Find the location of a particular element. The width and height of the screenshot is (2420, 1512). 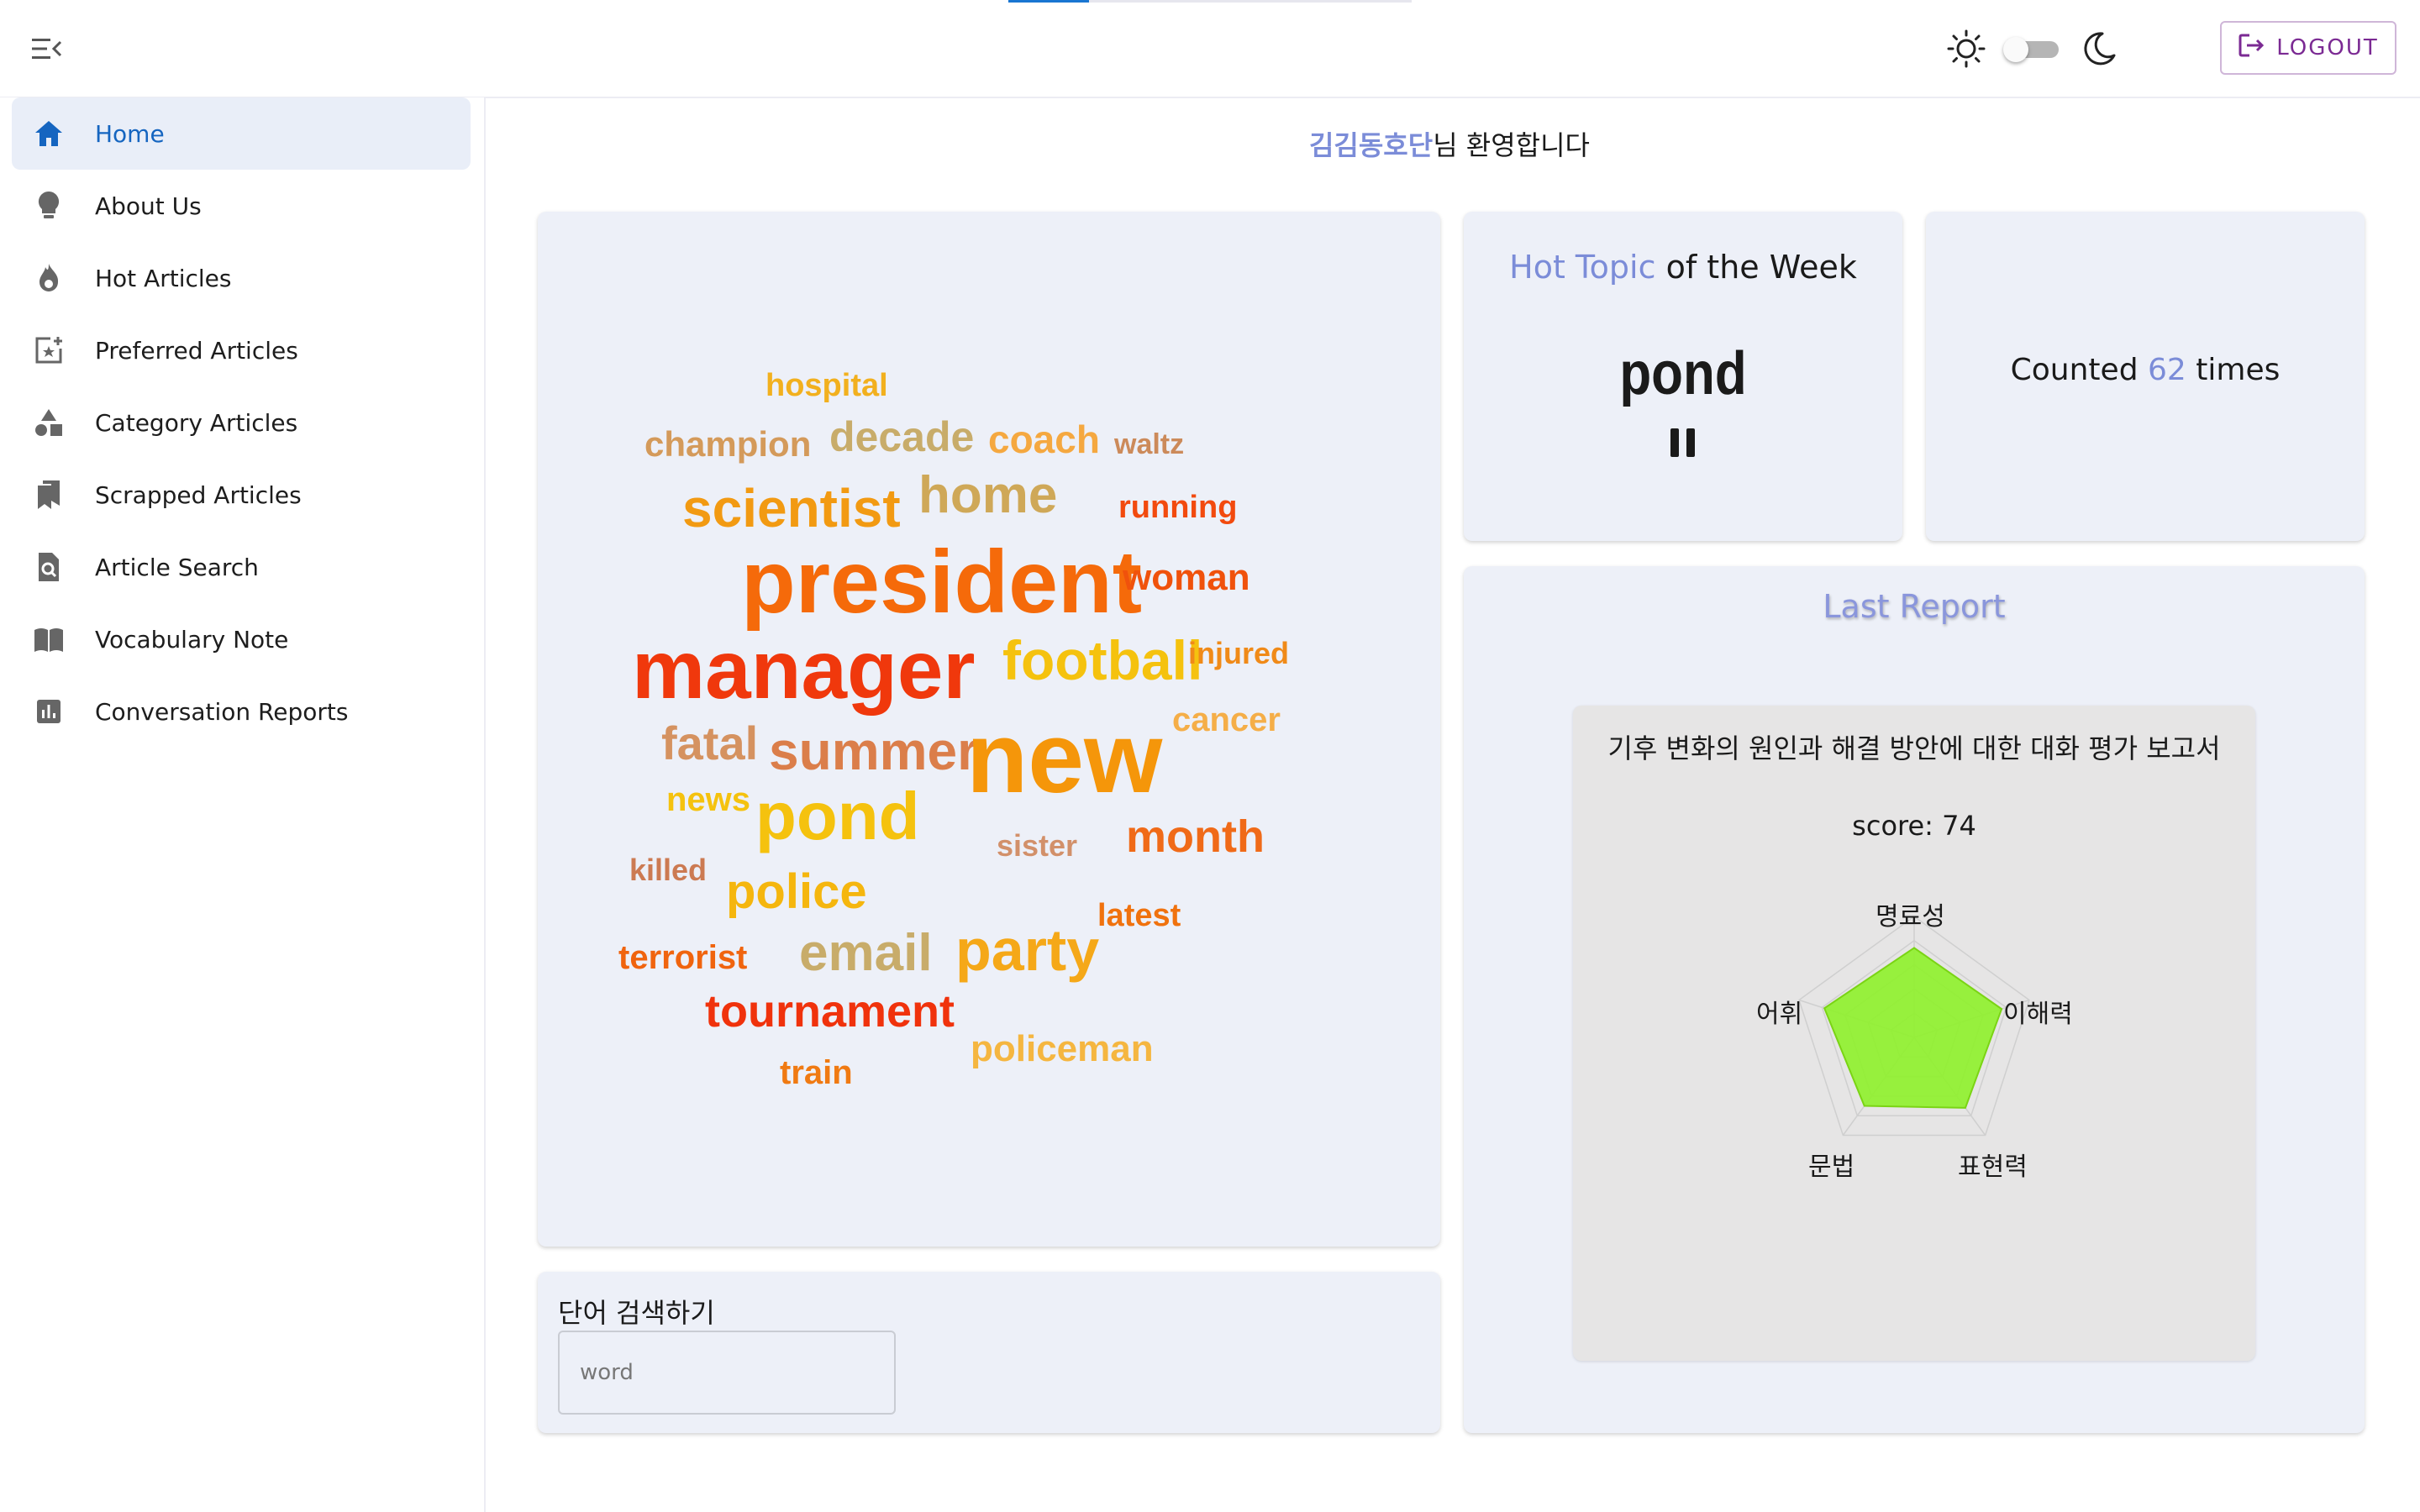

topic-count-text: Counted 62 times is located at coordinates (2146, 370).